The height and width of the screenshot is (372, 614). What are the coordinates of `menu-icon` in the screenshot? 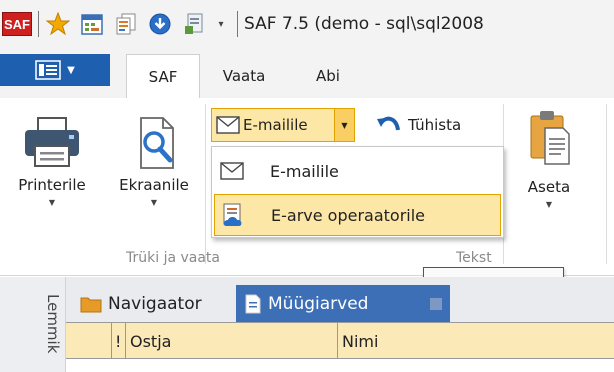 It's located at (48, 70).